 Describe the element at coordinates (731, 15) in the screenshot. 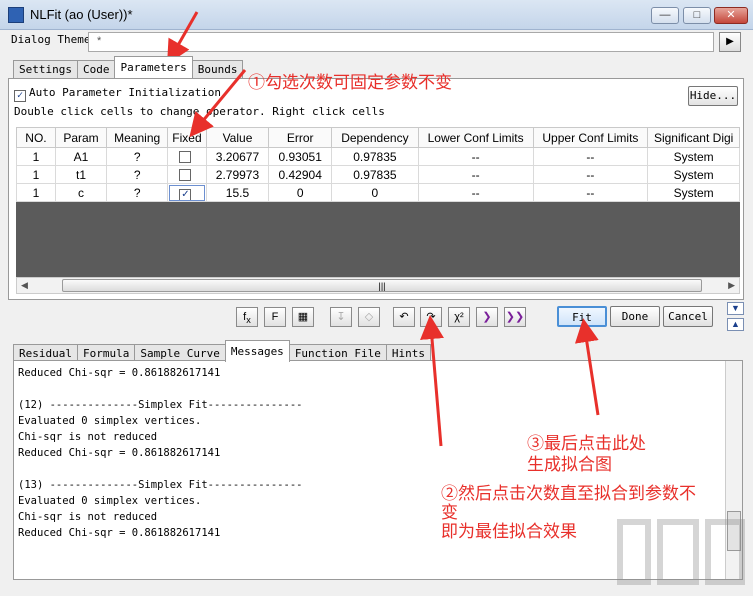

I see `close-button: ✕` at that location.